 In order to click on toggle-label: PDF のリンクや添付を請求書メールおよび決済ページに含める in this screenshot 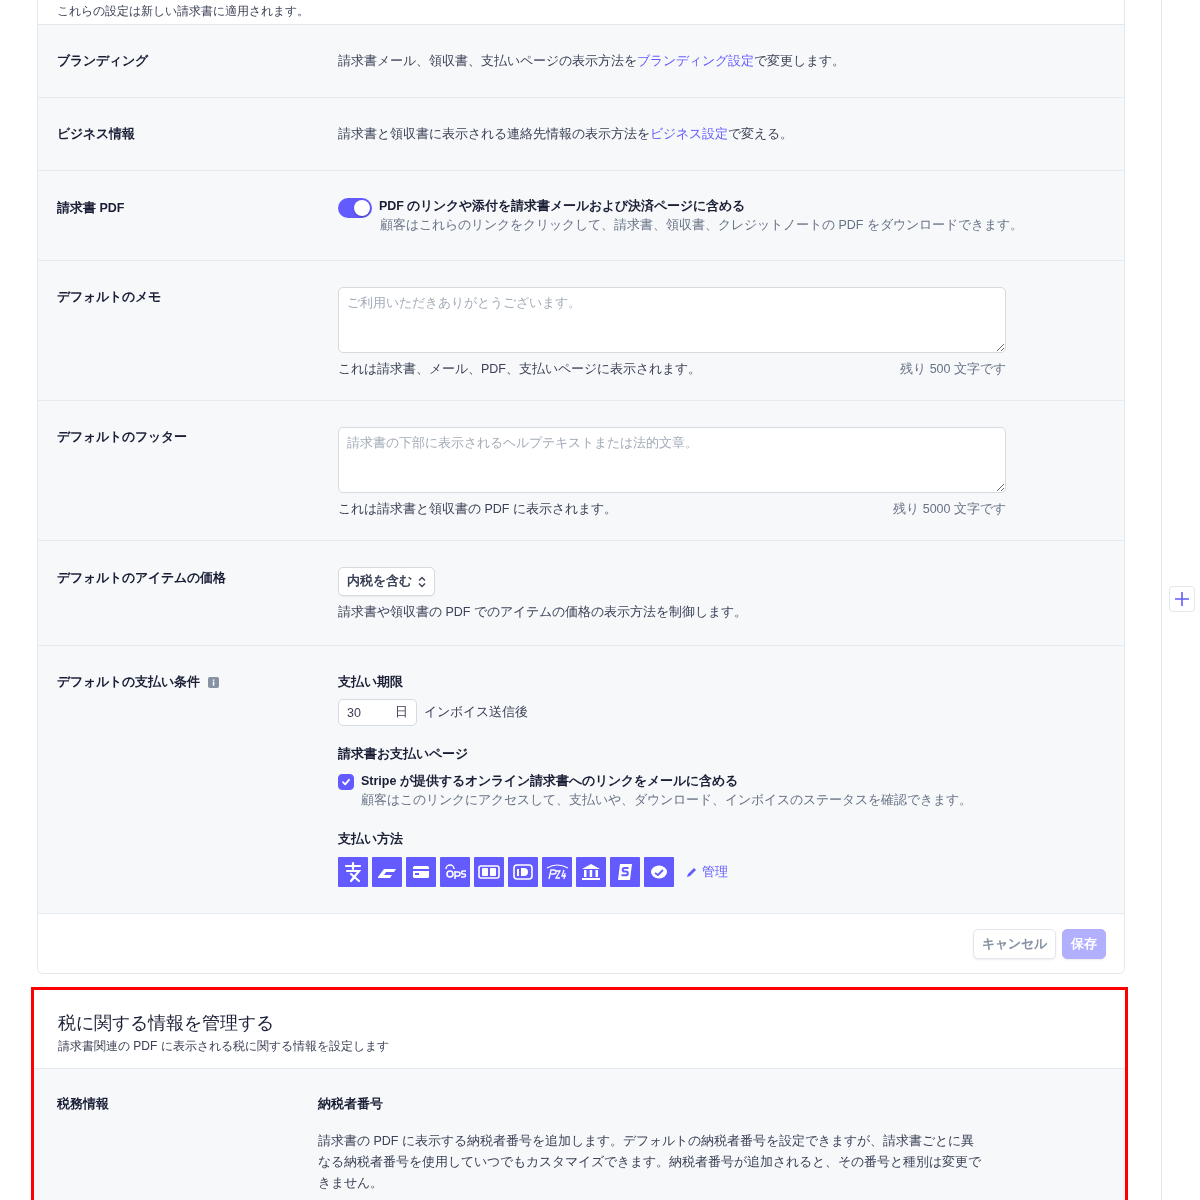, I will do `click(563, 206)`.